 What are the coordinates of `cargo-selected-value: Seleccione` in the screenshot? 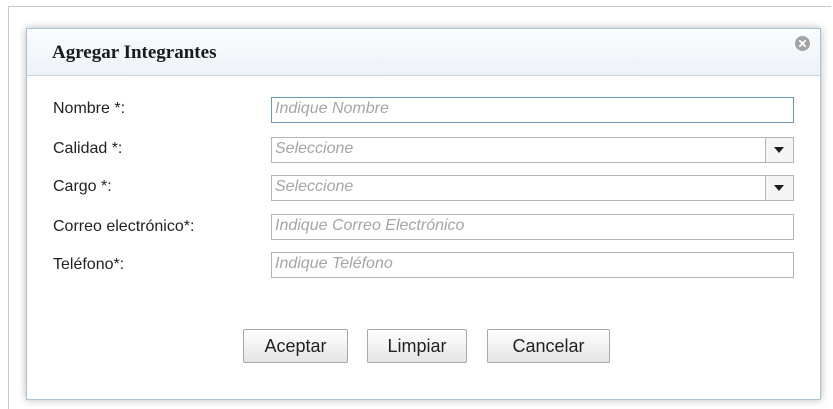 It's located at (314, 186).